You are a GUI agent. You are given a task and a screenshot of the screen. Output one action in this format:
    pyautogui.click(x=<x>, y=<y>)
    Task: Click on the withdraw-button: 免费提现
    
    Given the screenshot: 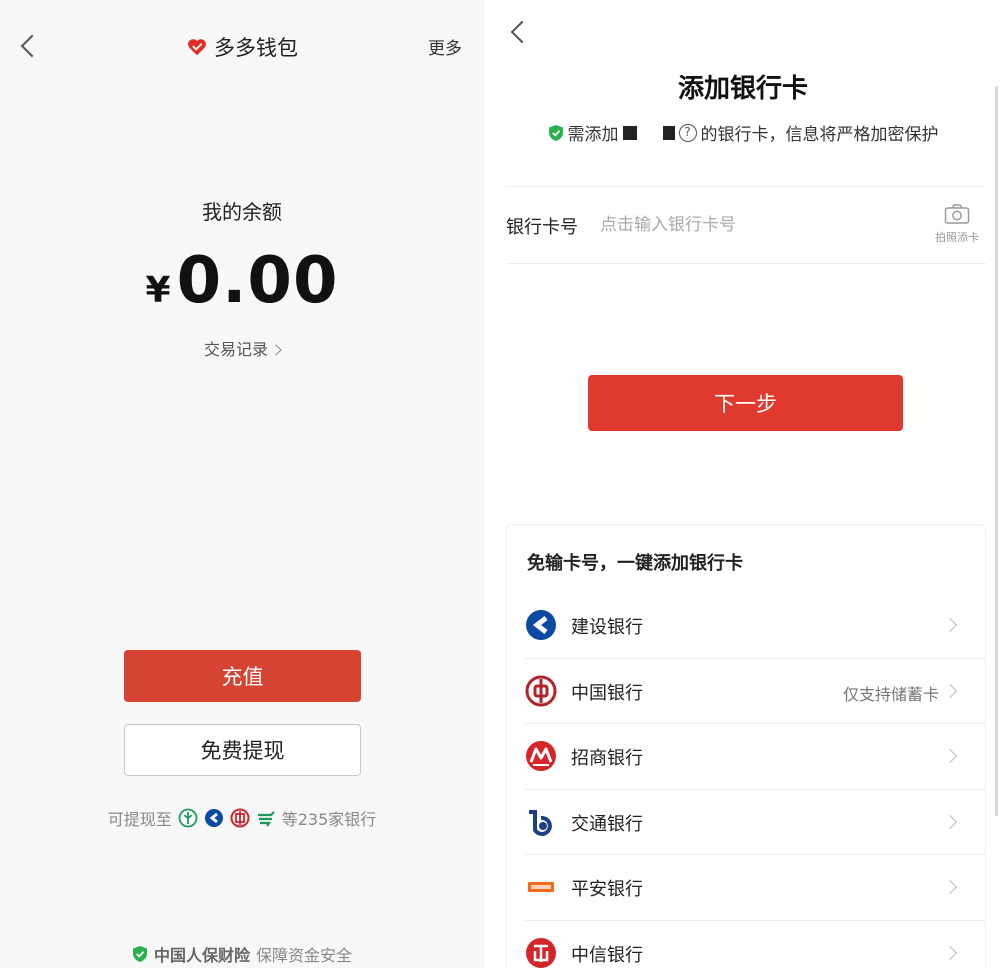 What is the action you would take?
    pyautogui.click(x=242, y=750)
    